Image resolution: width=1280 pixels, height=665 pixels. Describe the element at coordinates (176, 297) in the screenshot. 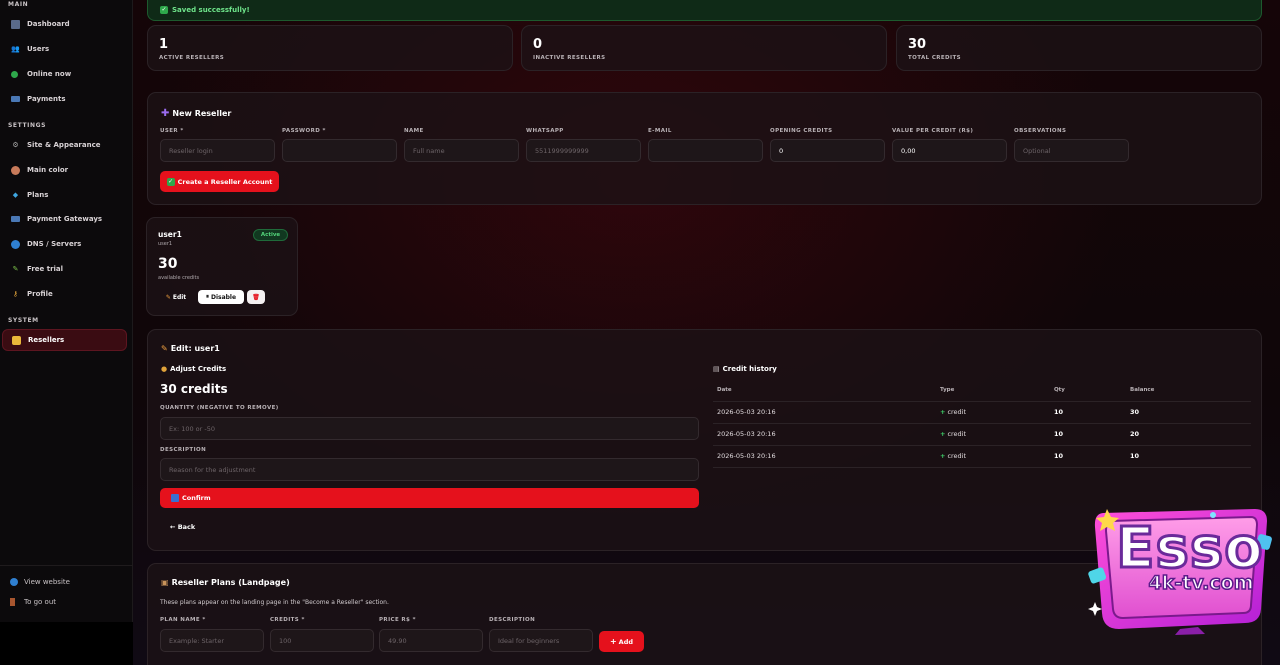

I see `edit-reseller-button: ✎ Edit` at that location.